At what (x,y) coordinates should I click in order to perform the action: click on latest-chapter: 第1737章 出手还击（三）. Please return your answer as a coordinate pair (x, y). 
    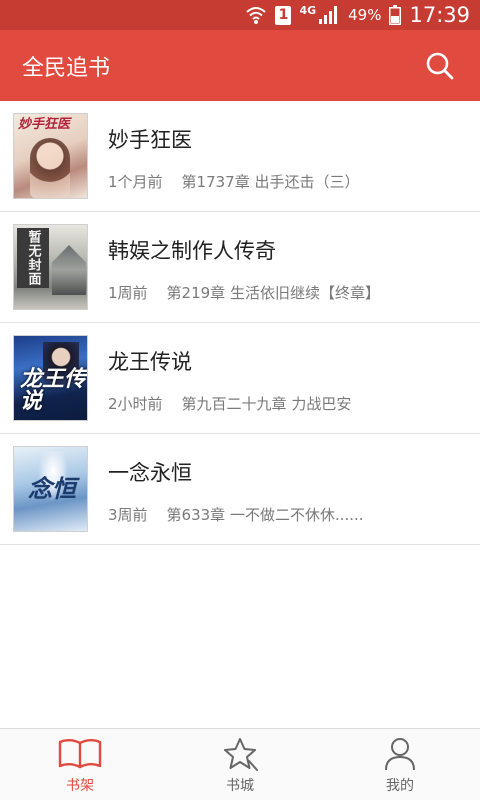
    Looking at the image, I should click on (270, 182).